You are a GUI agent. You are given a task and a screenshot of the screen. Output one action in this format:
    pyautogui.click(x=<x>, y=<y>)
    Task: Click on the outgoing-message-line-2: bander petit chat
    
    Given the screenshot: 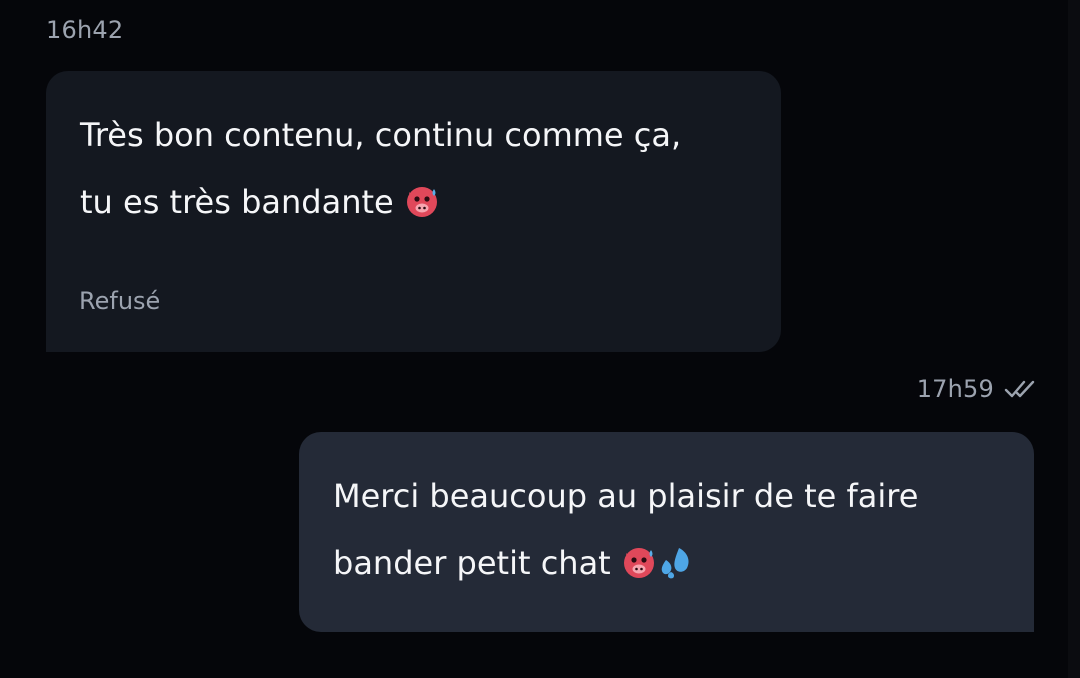 What is the action you would take?
    pyautogui.click(x=472, y=563)
    